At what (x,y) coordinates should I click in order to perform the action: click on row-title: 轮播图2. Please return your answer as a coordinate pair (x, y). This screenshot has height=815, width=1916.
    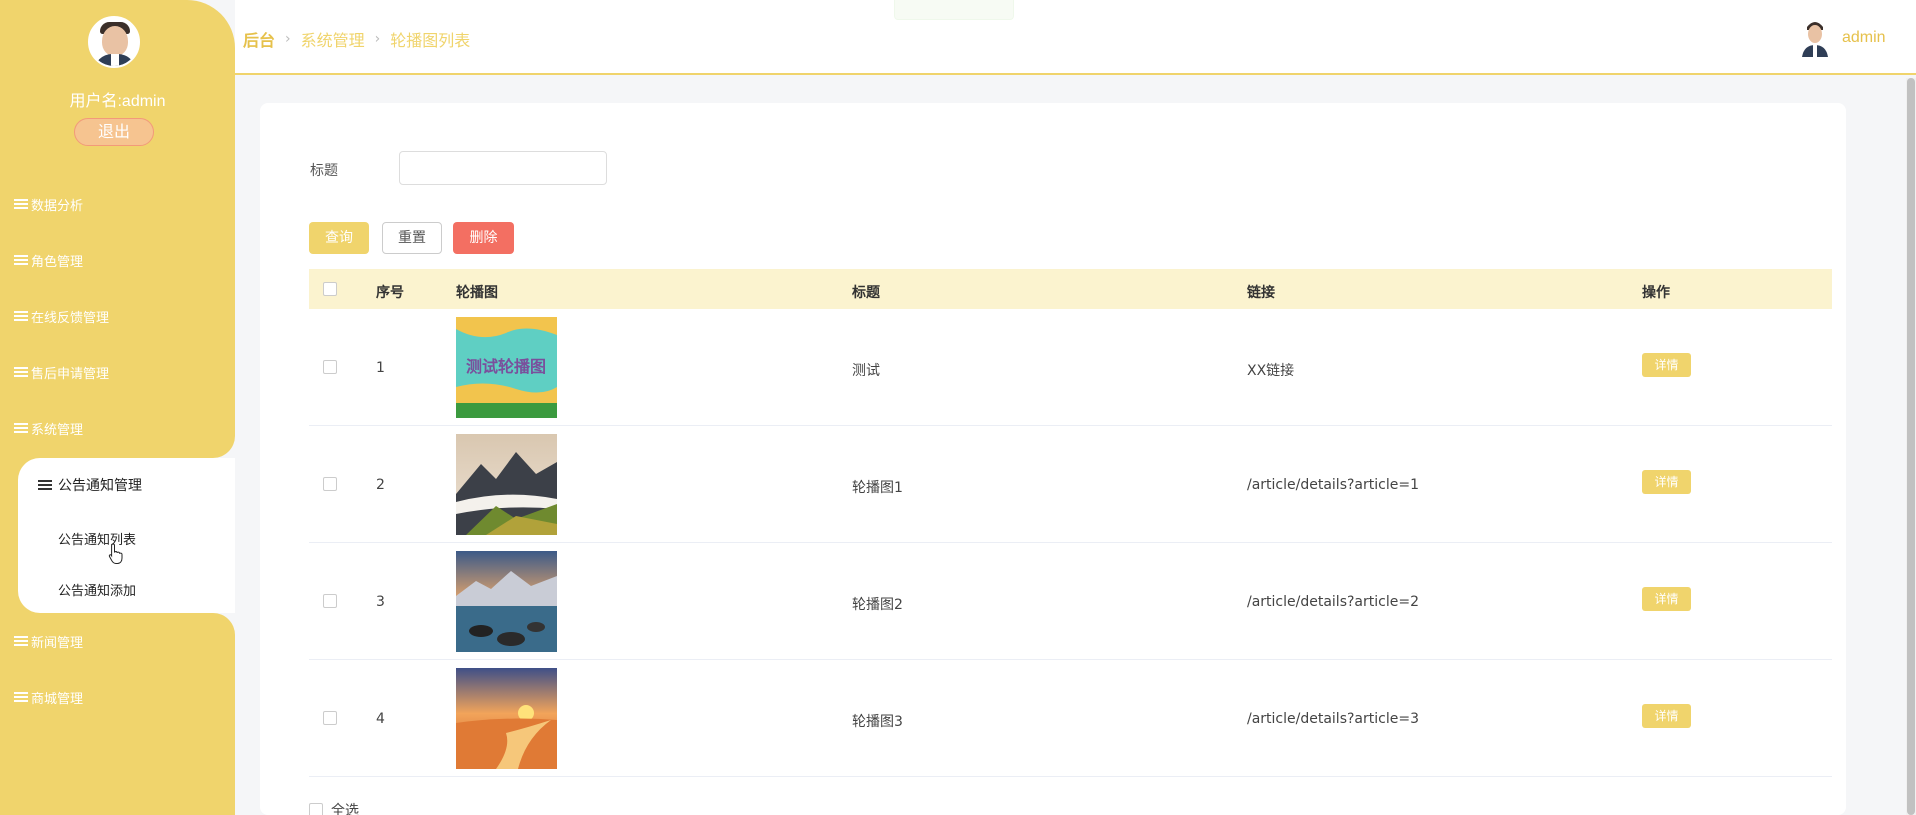
    Looking at the image, I should click on (877, 605).